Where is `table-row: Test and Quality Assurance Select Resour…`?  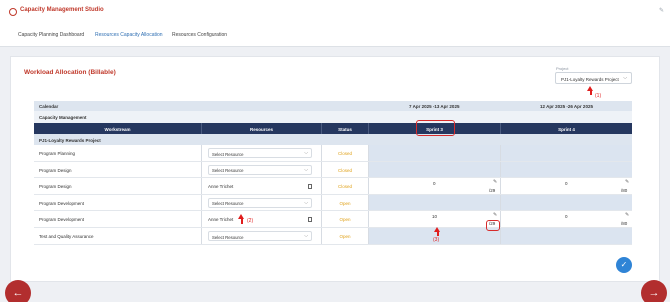 table-row: Test and Quality Assurance Select Resour… is located at coordinates (333, 236).